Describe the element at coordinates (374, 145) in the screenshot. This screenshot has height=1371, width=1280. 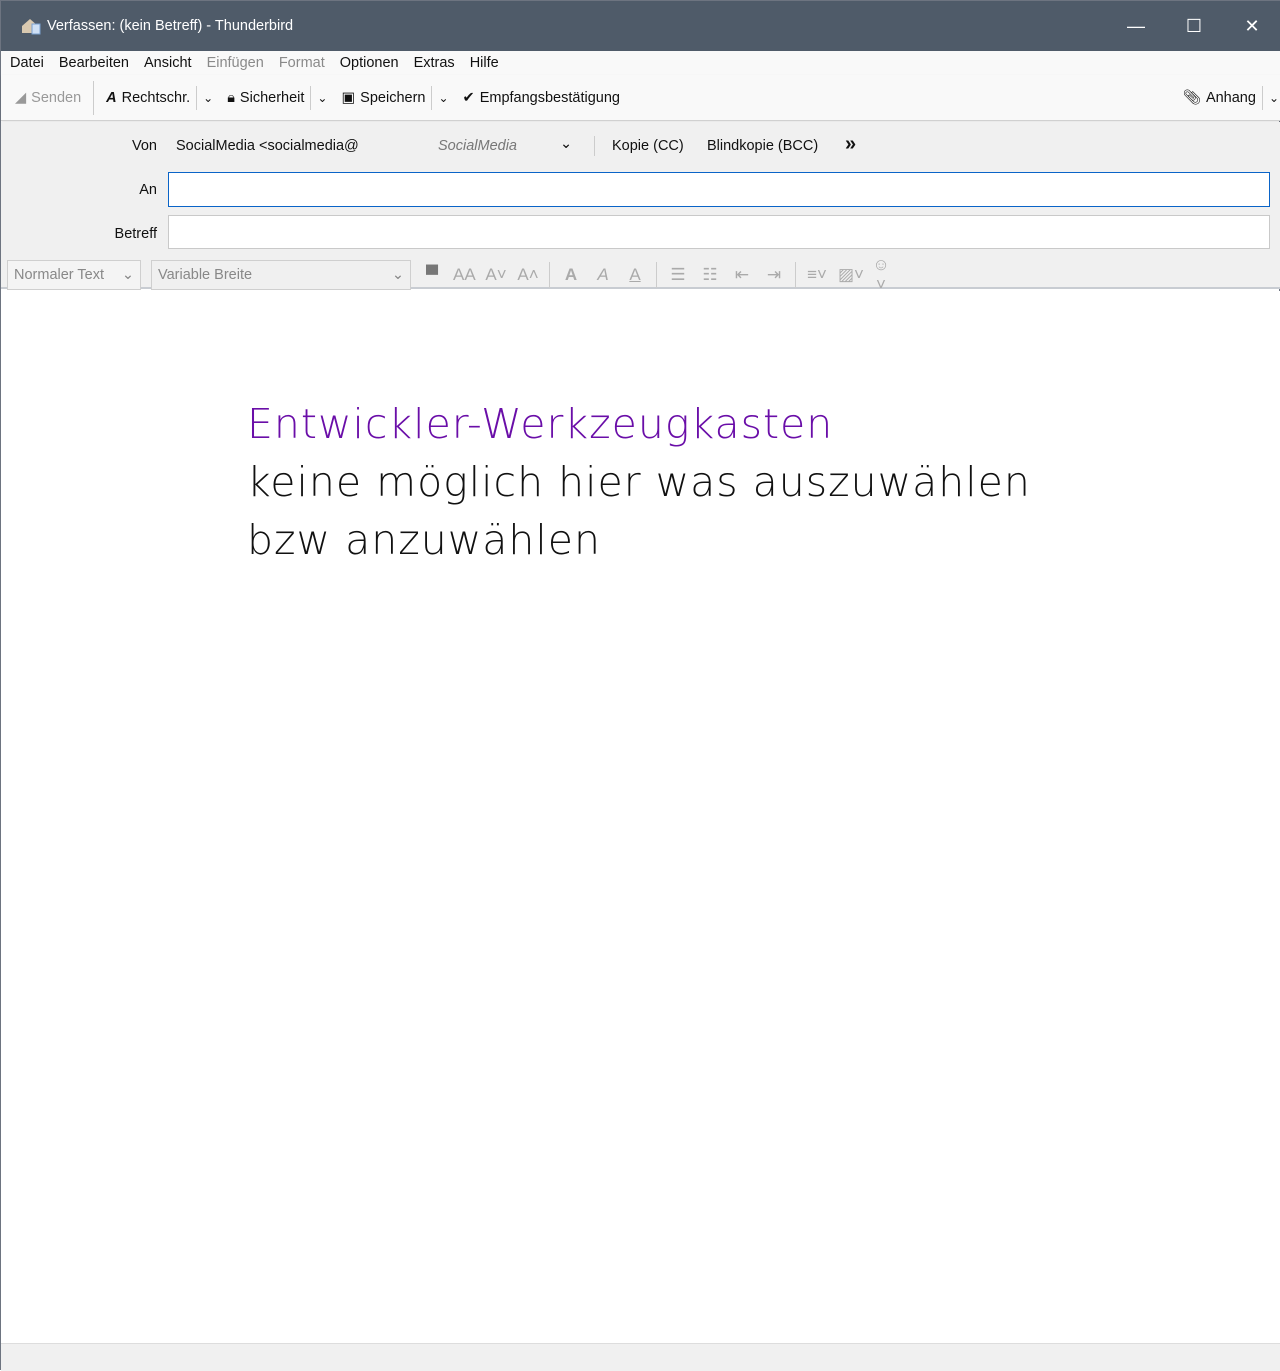
I see `from-select: SocialMedia <socialmedia@ SocialMedia ⌄` at that location.